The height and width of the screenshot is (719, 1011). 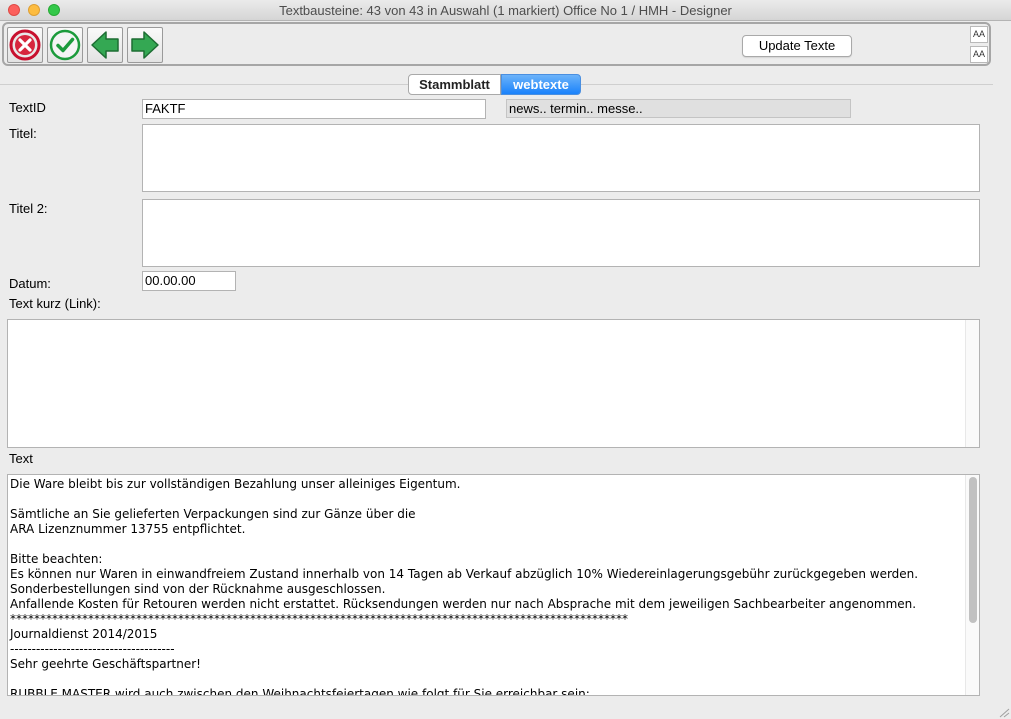 I want to click on next-record-button, so click(x=145, y=45).